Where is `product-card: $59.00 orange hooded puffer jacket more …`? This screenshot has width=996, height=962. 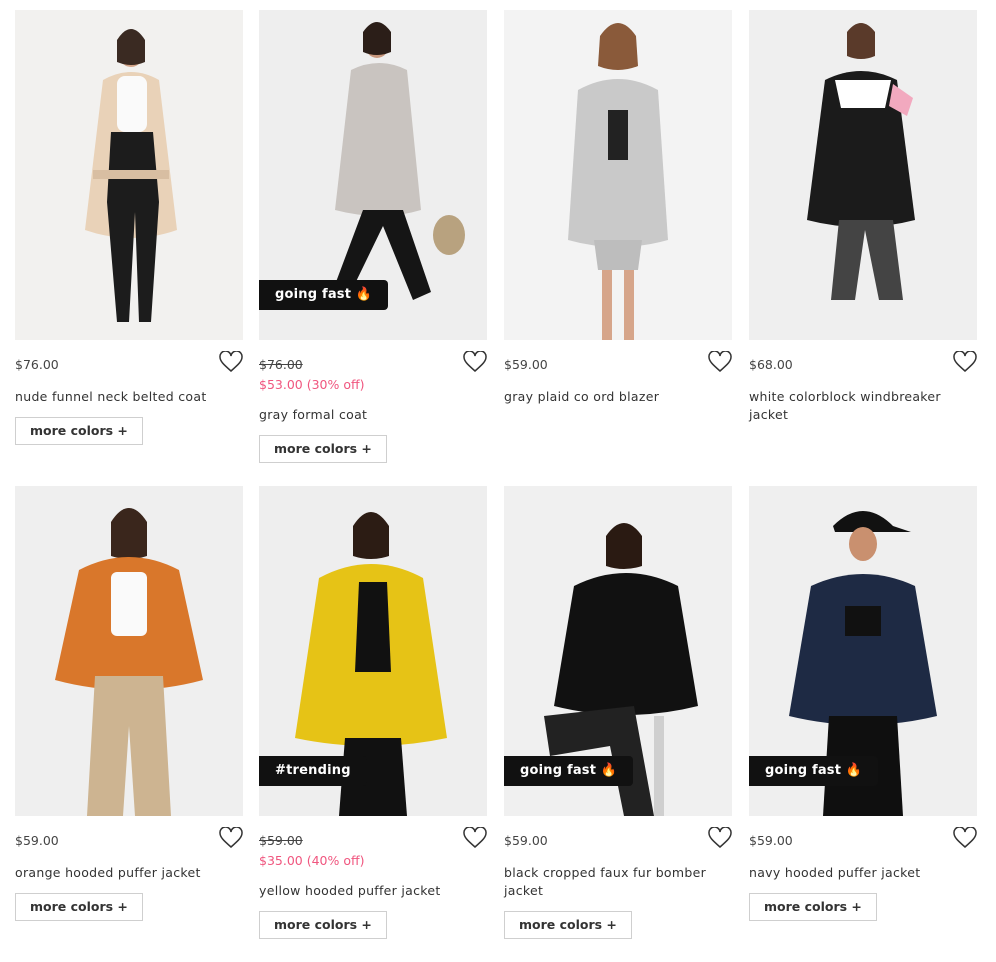
product-card: $59.00 orange hooded puffer jacket more … is located at coordinates (129, 703).